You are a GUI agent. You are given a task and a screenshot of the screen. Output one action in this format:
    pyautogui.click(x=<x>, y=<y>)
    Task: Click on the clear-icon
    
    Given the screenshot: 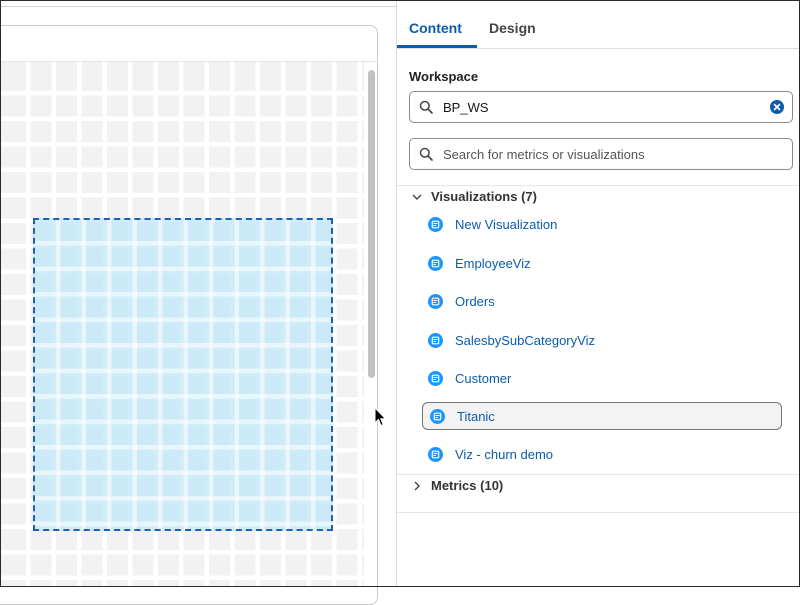 What is the action you would take?
    pyautogui.click(x=777, y=107)
    